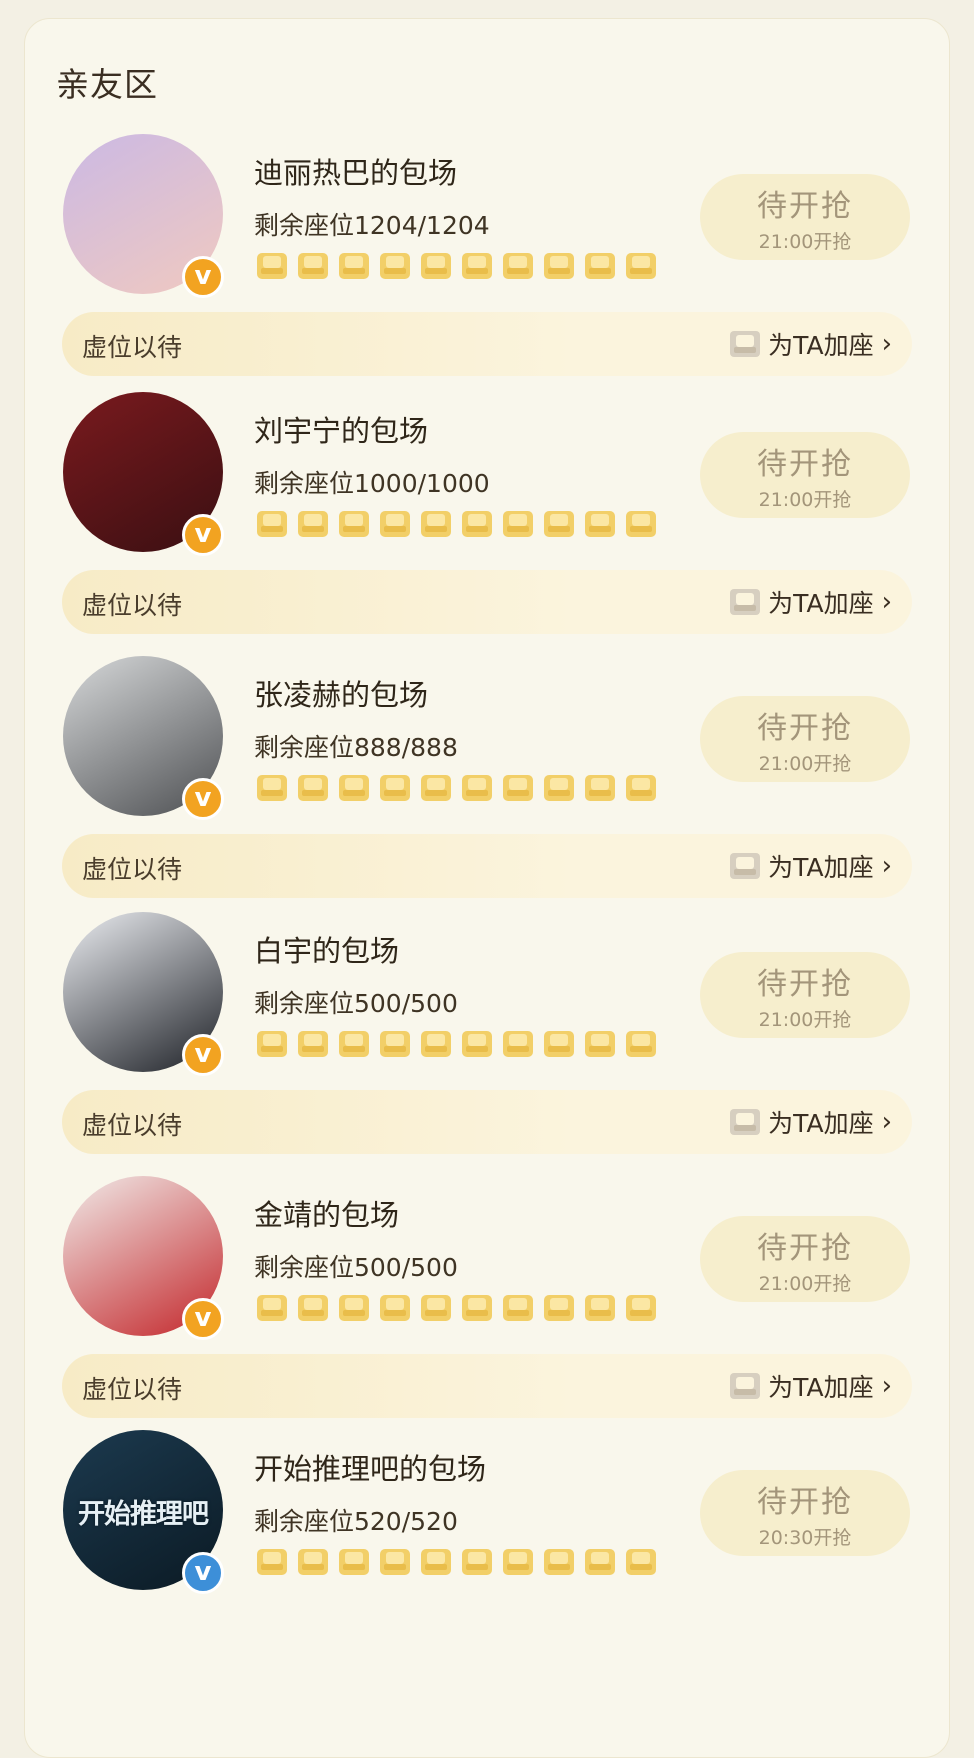 The image size is (974, 1758). Describe the element at coordinates (356, 1521) in the screenshot. I see `remaining-seats: 剩余座位520/520` at that location.